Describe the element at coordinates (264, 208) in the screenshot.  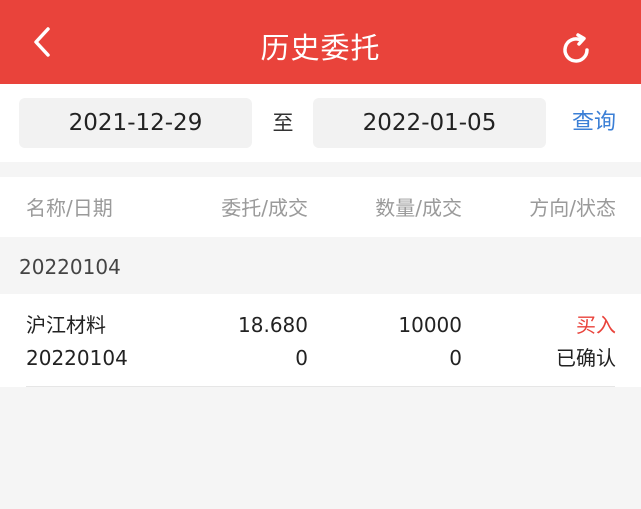
I see `column-header-order-deal: 委托/成交` at that location.